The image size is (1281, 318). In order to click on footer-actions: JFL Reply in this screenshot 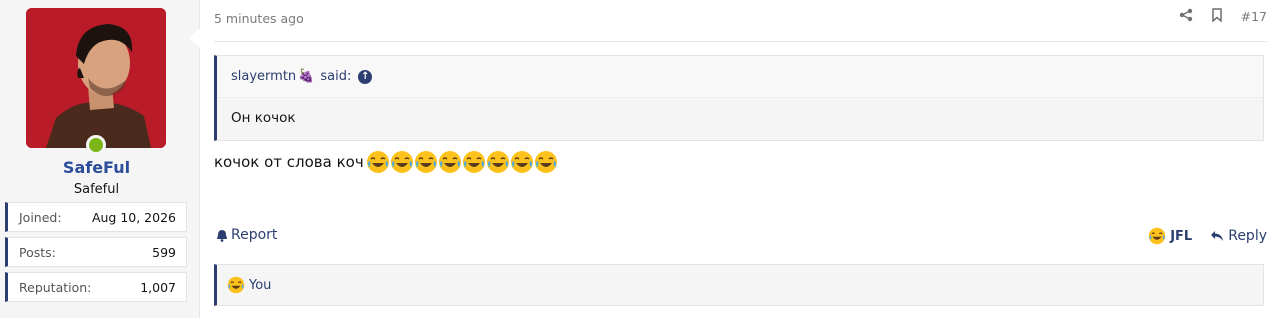, I will do `click(1207, 236)`.